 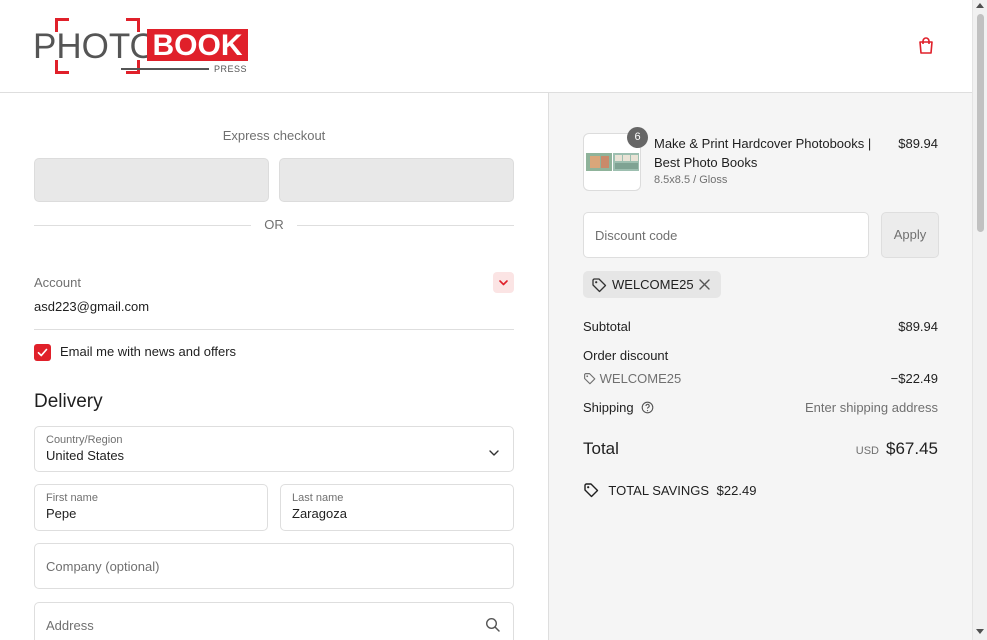 What do you see at coordinates (626, 355) in the screenshot?
I see `order-discount-label: Order discount` at bounding box center [626, 355].